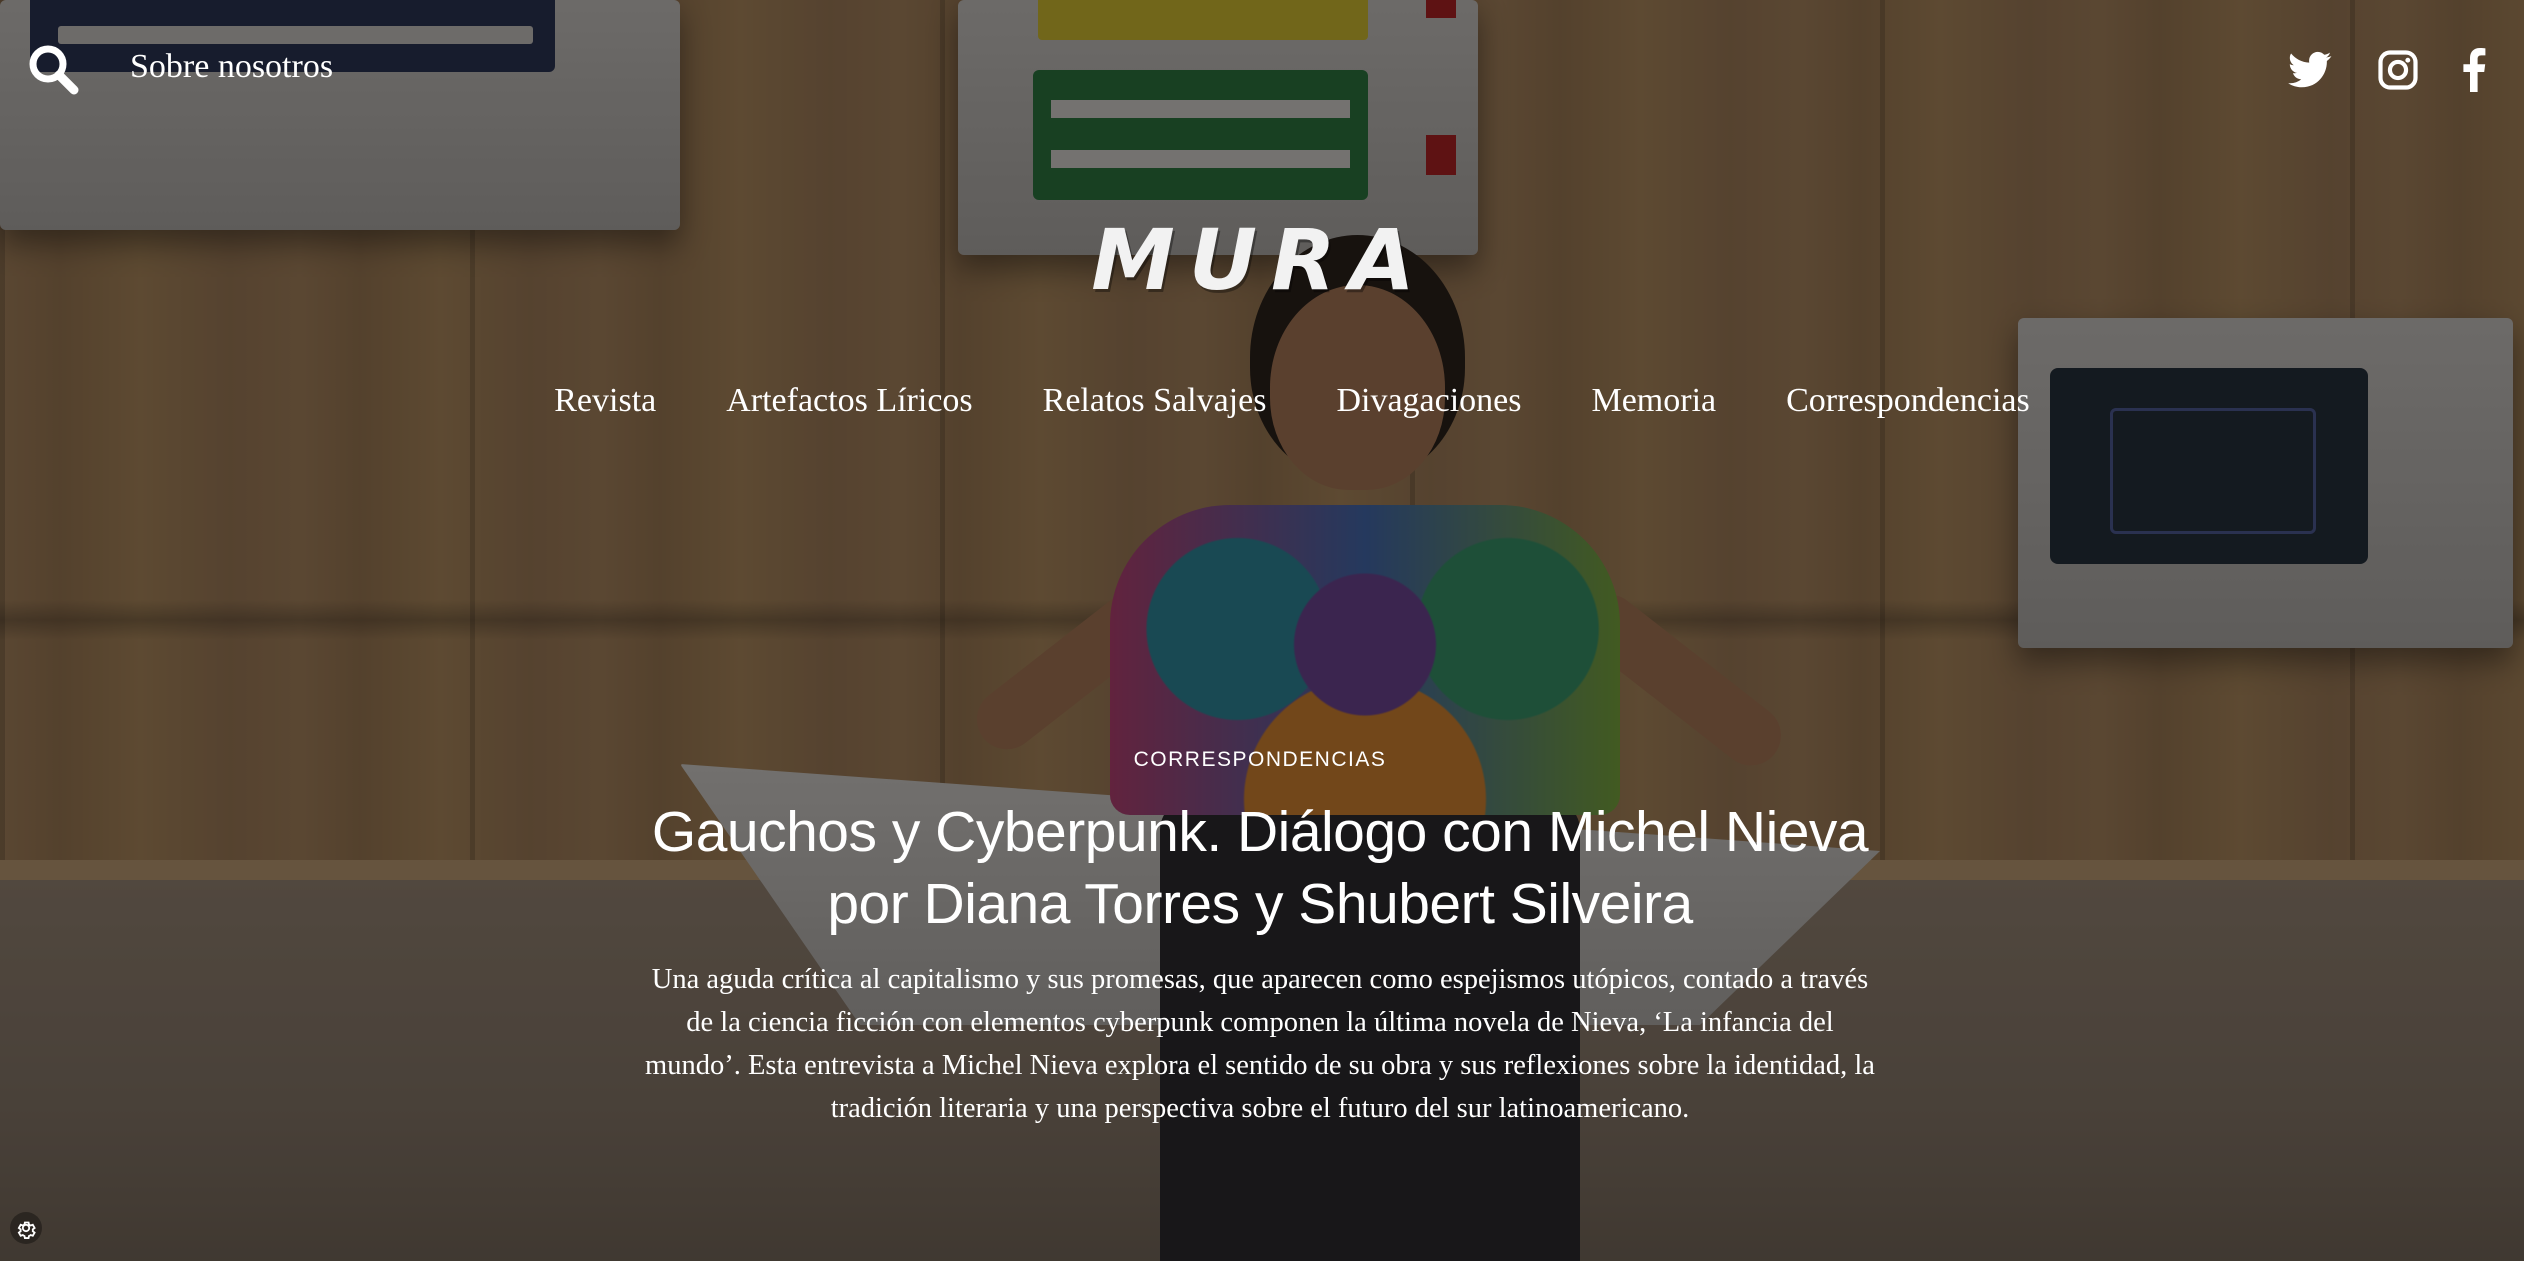  I want to click on twitter-link, so click(2310, 70).